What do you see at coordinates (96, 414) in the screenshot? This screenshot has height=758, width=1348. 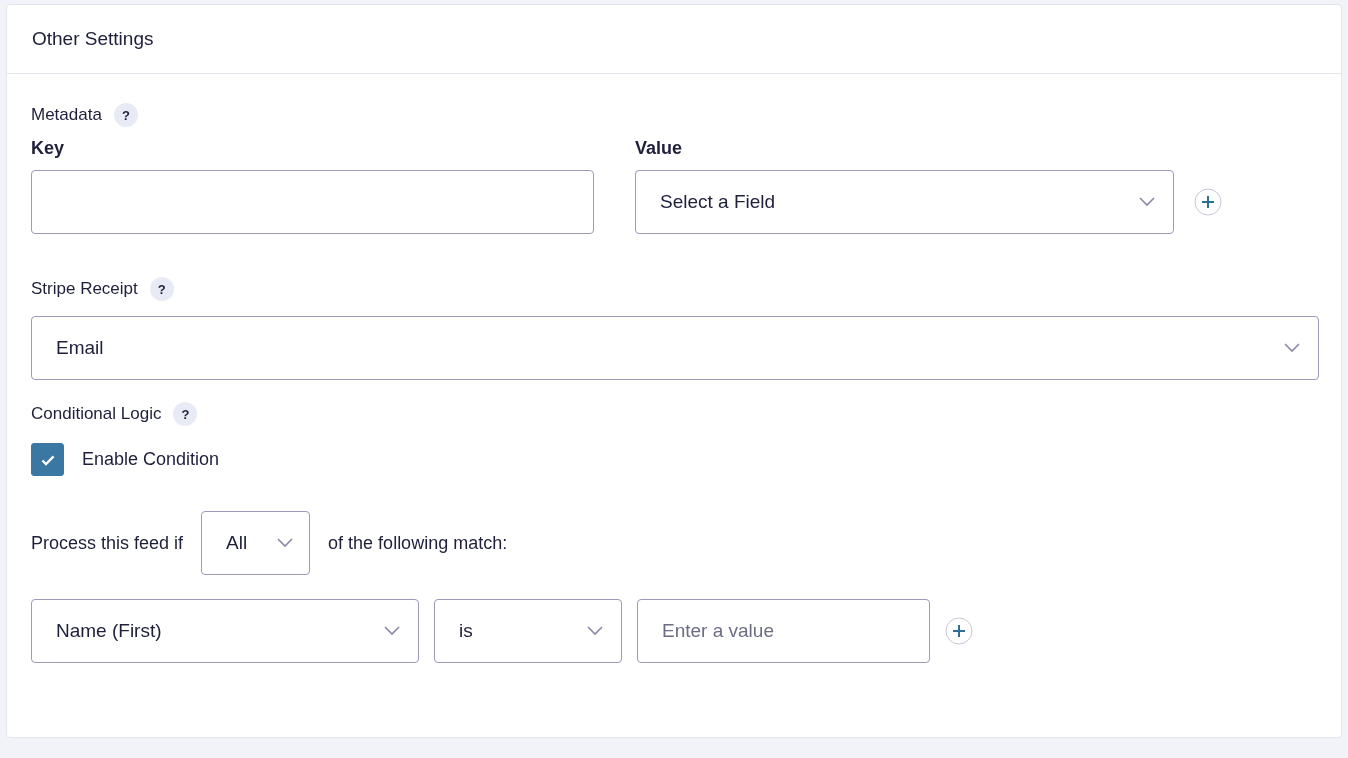 I see `field-label: Conditional Logic` at bounding box center [96, 414].